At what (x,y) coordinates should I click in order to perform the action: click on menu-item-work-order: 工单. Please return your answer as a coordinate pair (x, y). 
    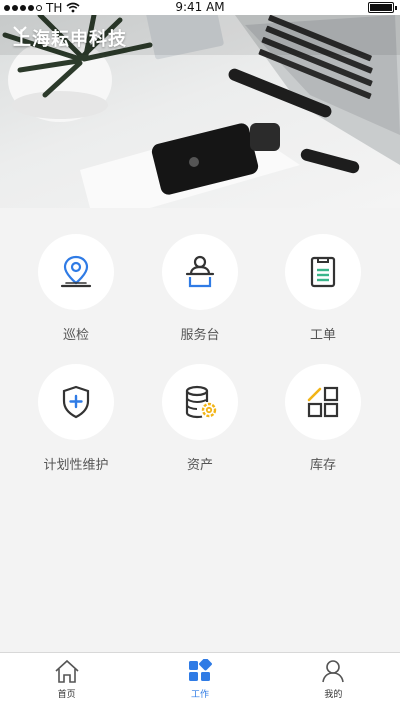
    Looking at the image, I should click on (323, 288).